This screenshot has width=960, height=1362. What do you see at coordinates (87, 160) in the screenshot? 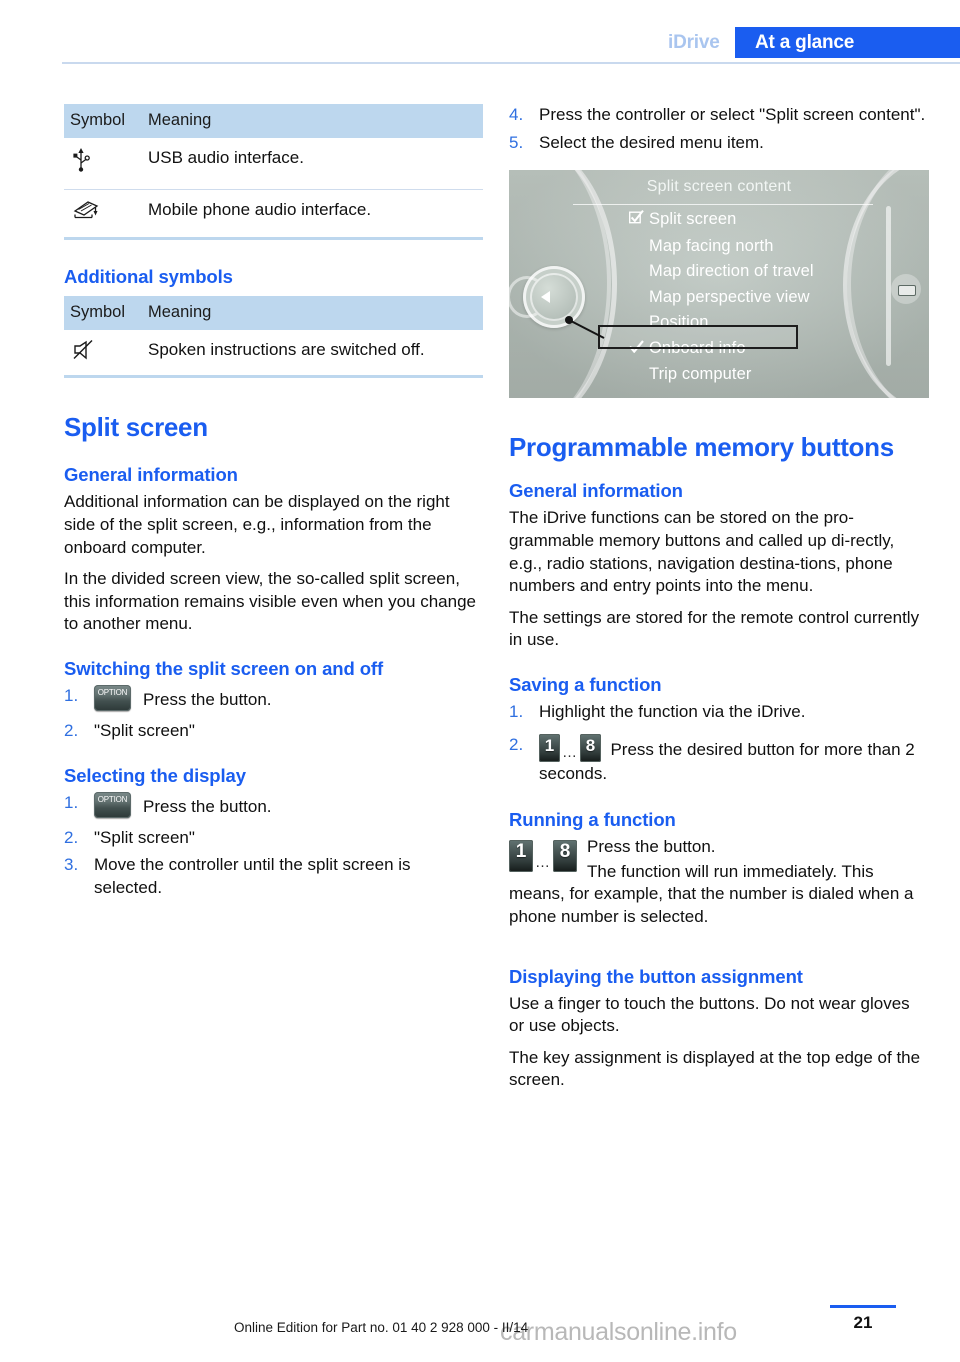
I see `usb-icon` at bounding box center [87, 160].